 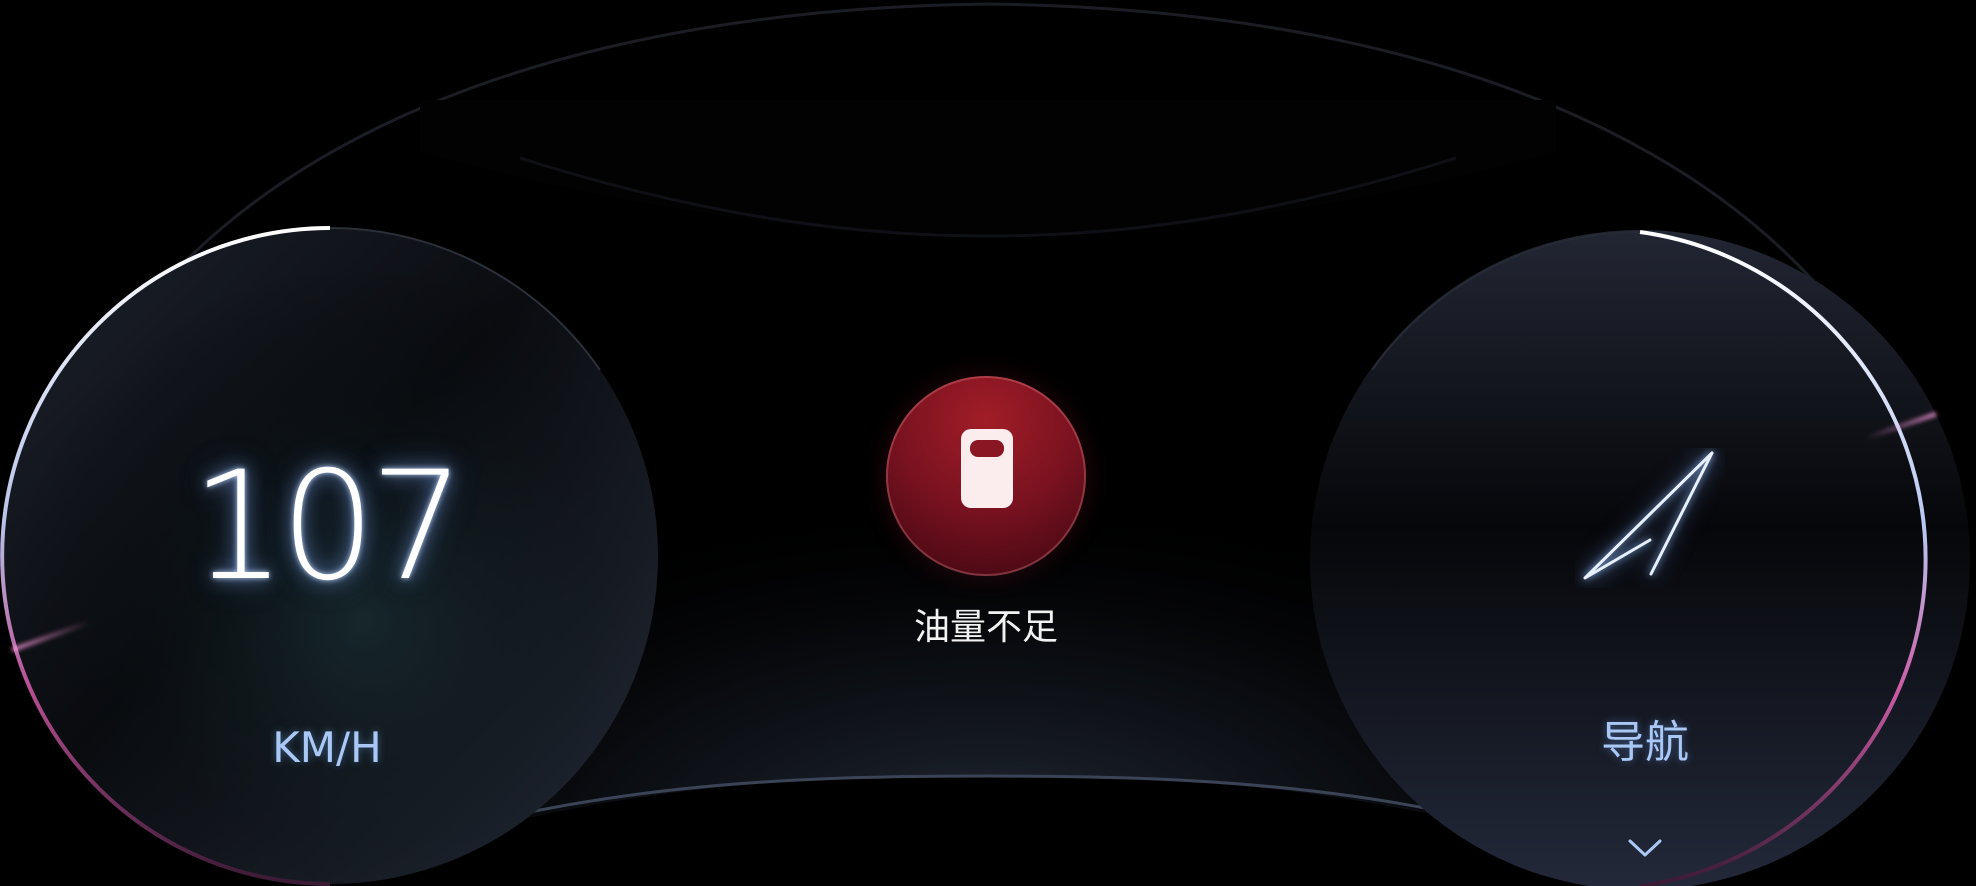 I want to click on warning-text: 油量不足, so click(x=985, y=627).